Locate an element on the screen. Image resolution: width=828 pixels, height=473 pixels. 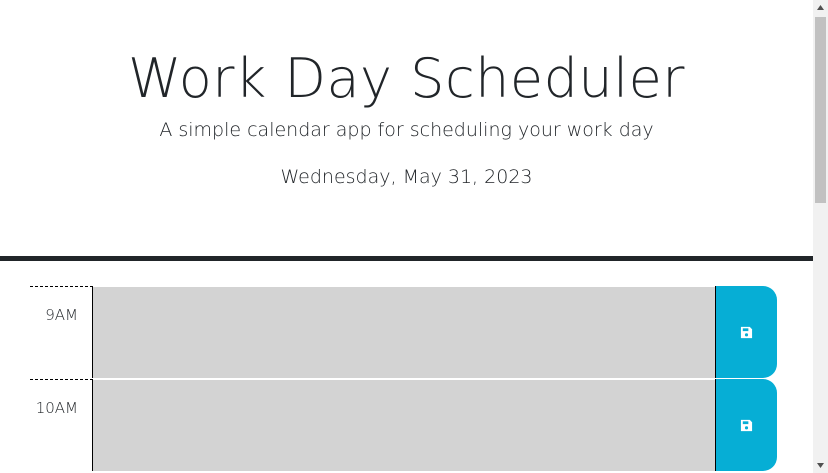
scrollbar-thumb is located at coordinates (820, 110).